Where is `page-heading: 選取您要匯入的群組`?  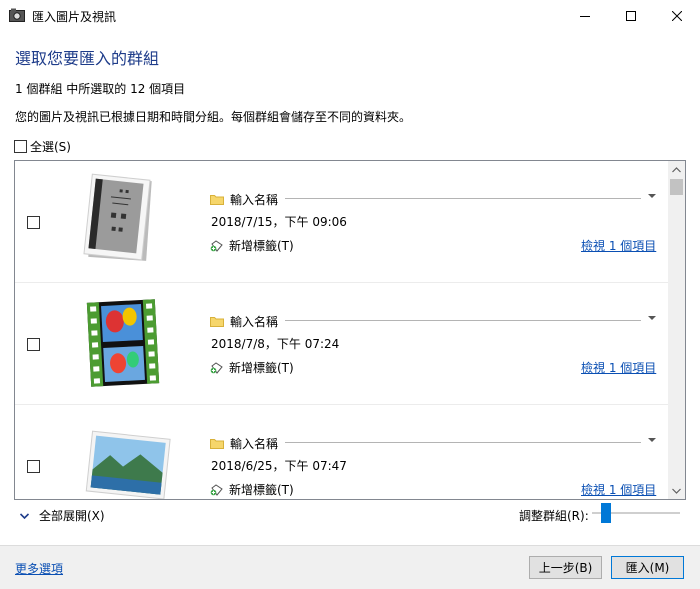
page-heading: 選取您要匯入的群組 is located at coordinates (87, 58).